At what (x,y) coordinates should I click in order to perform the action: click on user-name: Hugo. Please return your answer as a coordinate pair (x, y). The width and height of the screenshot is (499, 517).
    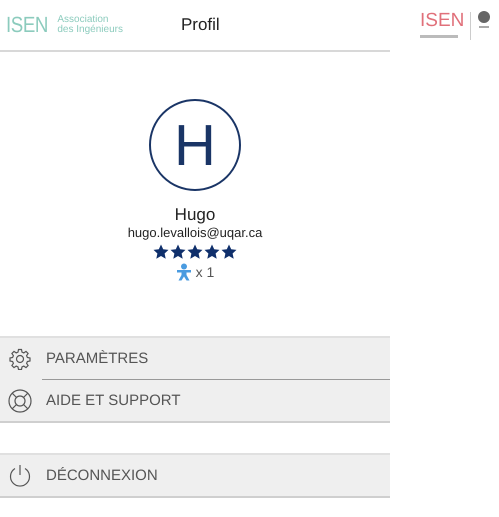
    Looking at the image, I should click on (195, 215).